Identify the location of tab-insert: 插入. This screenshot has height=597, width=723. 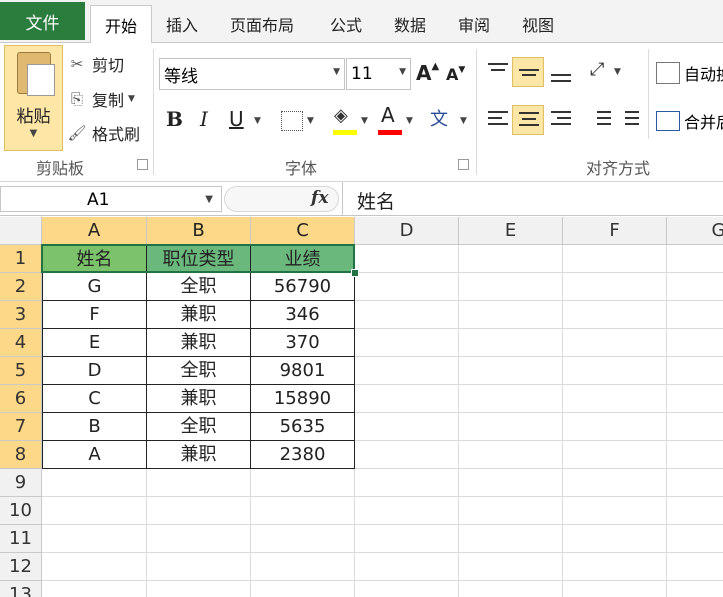
(182, 24).